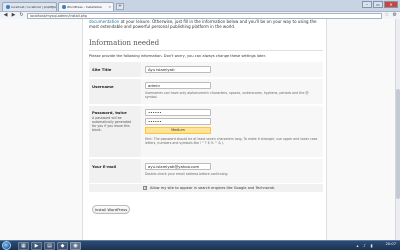  What do you see at coordinates (109, 112) in the screenshot?
I see `password-label: Password, twice` at bounding box center [109, 112].